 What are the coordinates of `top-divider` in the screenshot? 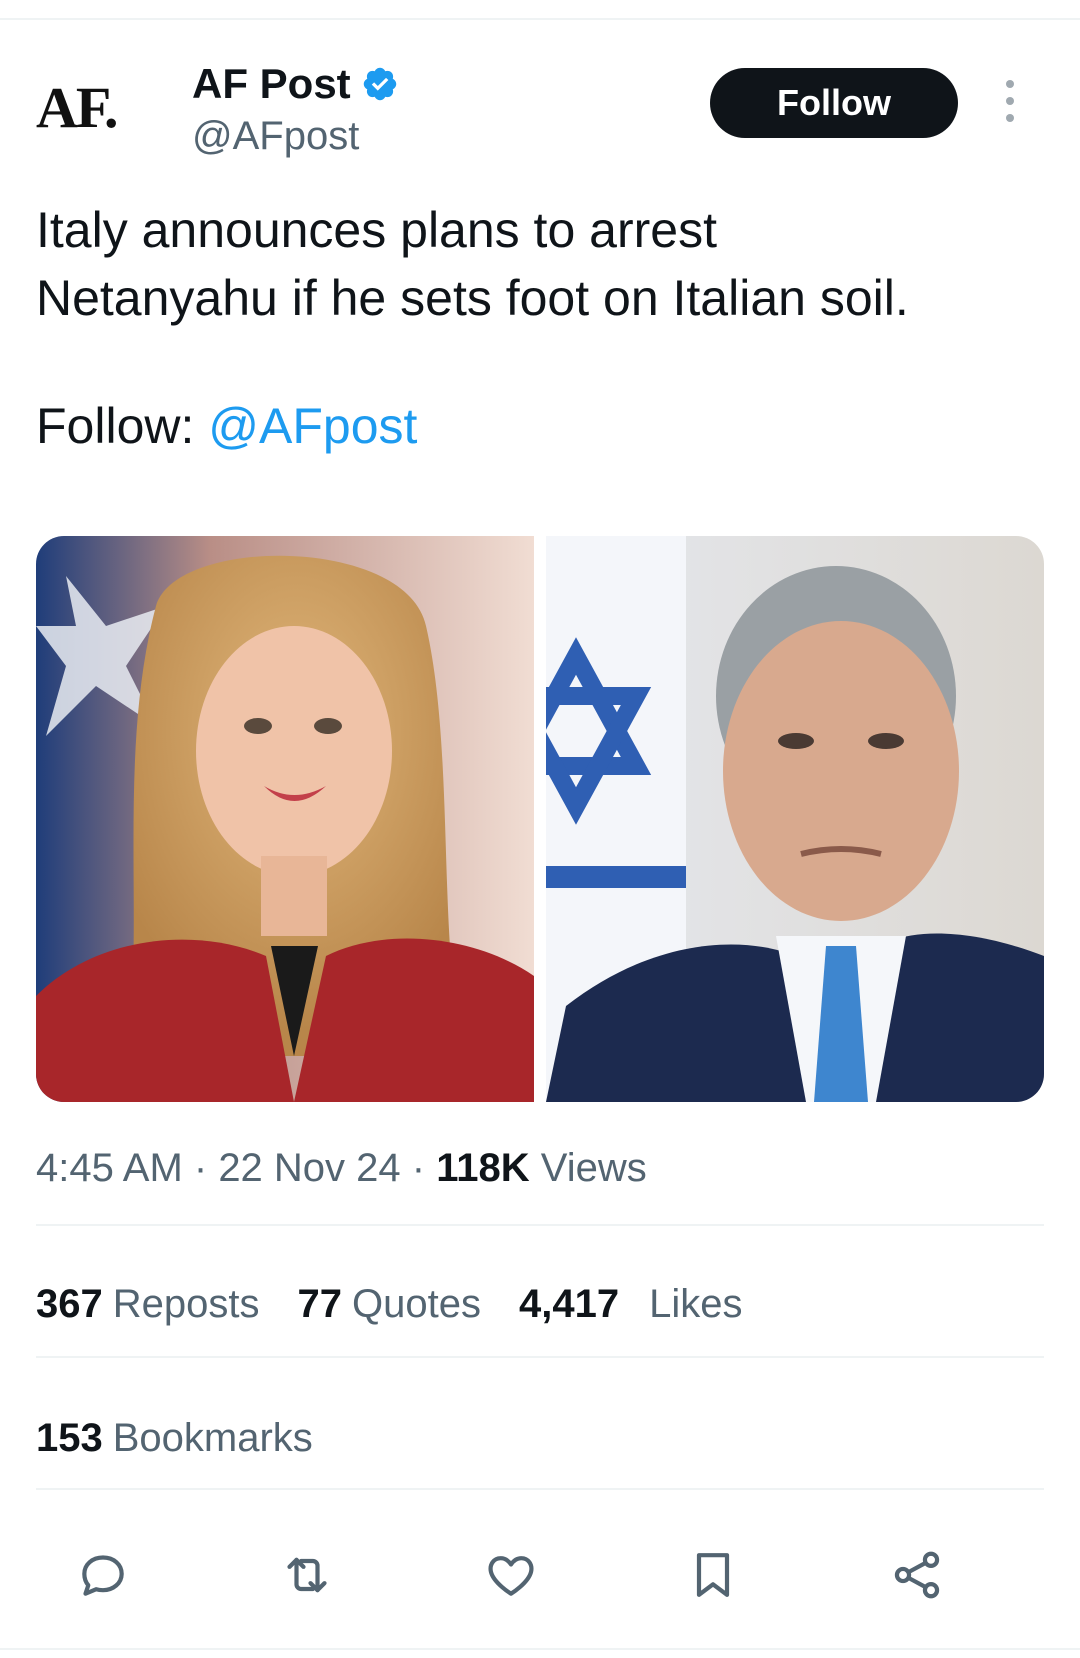 It's located at (540, 19).